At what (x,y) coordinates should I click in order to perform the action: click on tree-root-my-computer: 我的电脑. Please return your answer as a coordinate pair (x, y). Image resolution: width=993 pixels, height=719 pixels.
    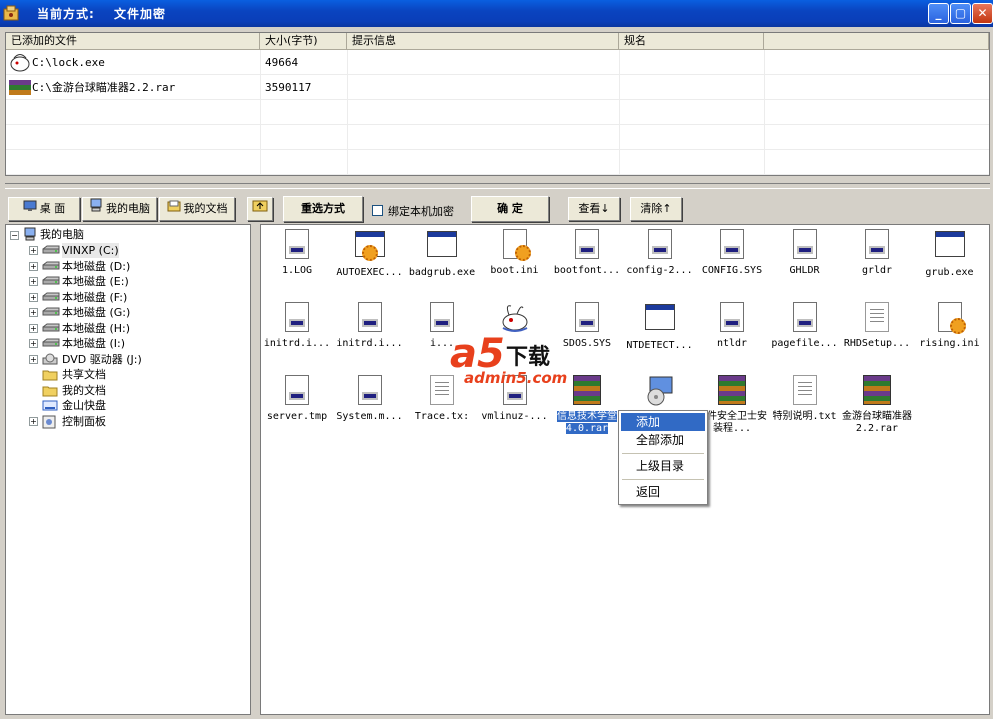
    Looking at the image, I should click on (62, 234).